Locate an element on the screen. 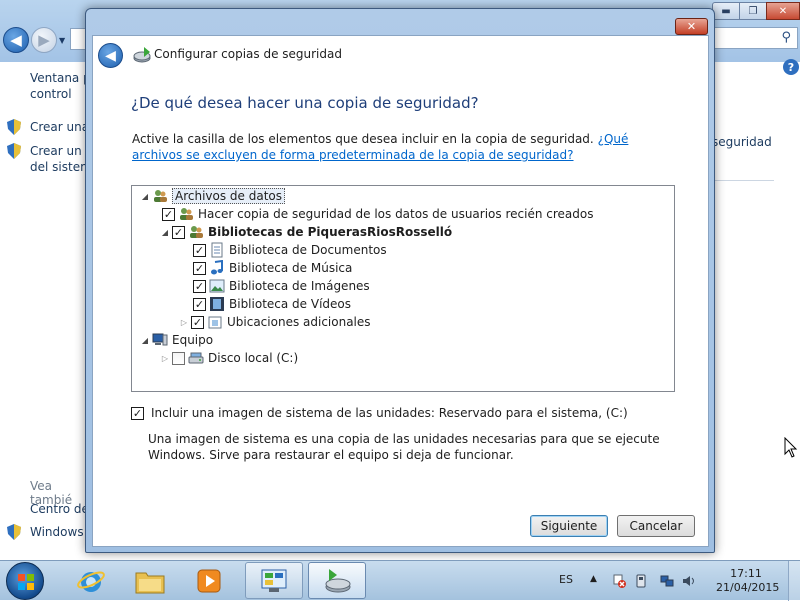  media-player-icon is located at coordinates (209, 580).